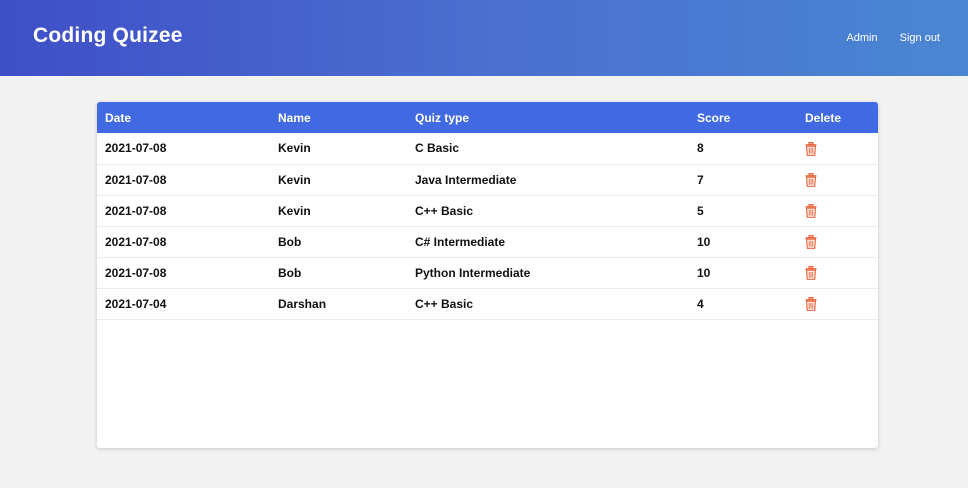  Describe the element at coordinates (487, 148) in the screenshot. I see `table-row: 2021-07-08 Kevin C Basic 8` at that location.